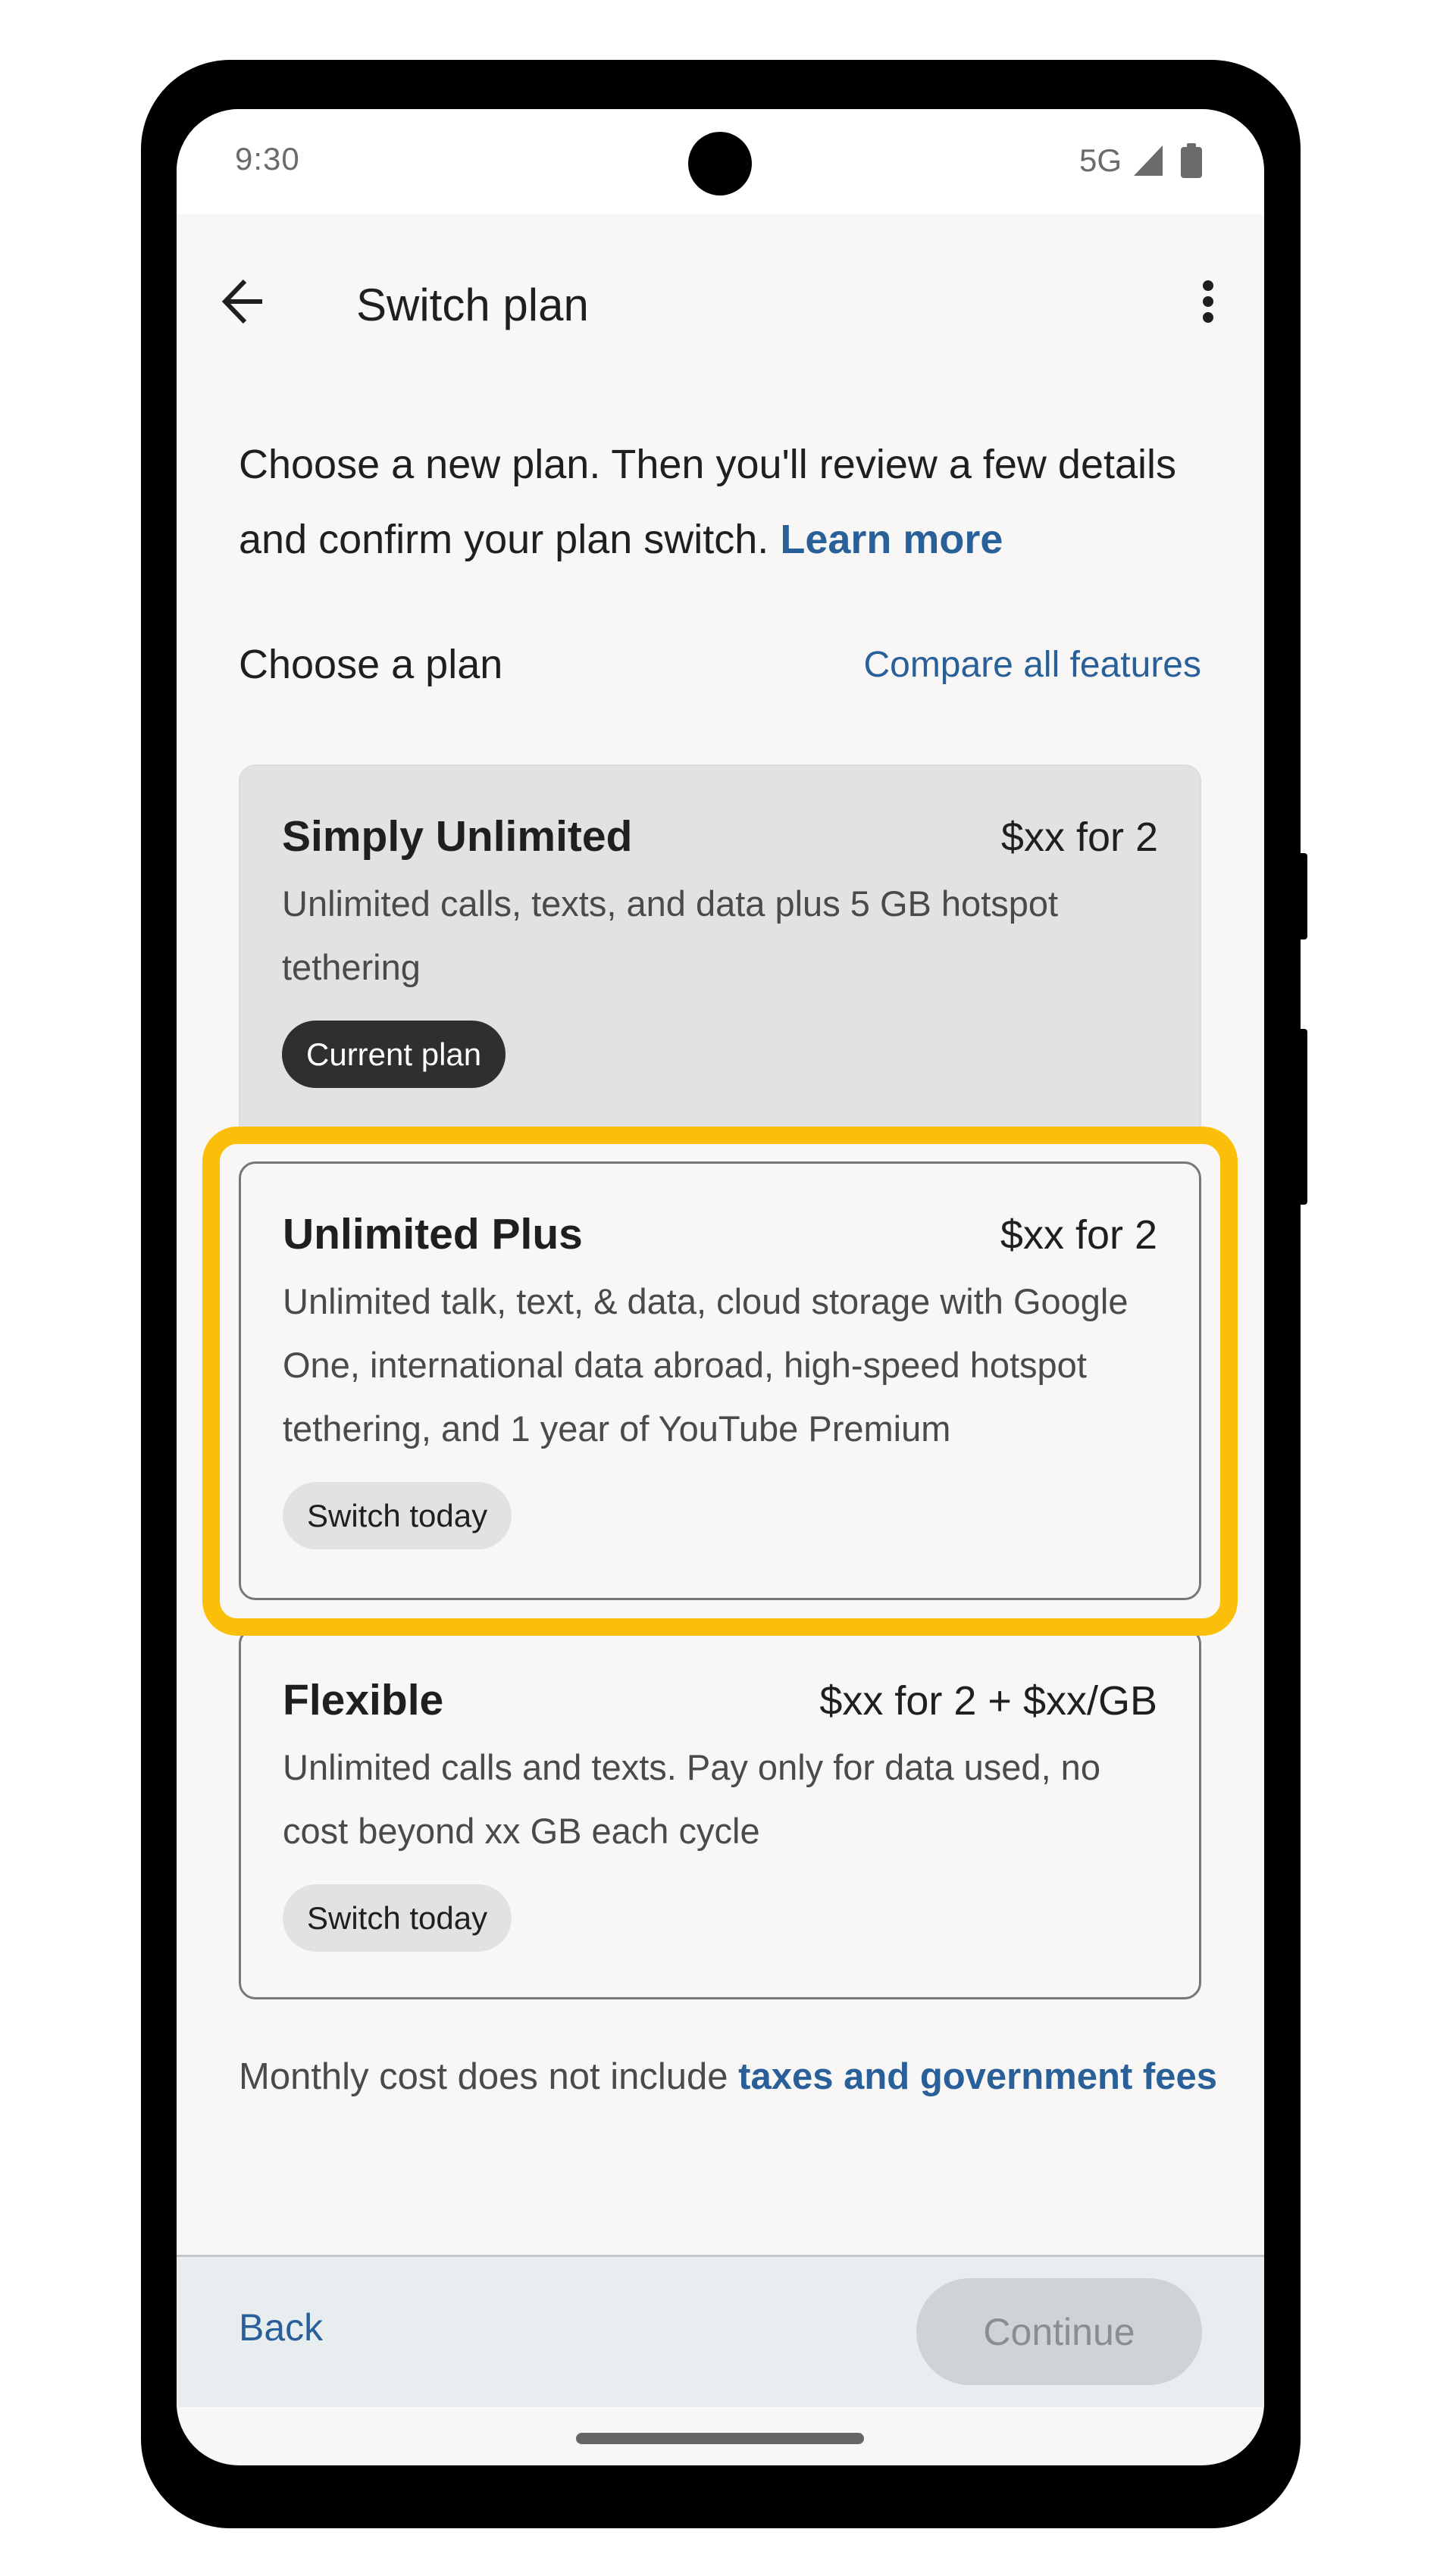 The width and height of the screenshot is (1440, 2576). Describe the element at coordinates (281, 2327) in the screenshot. I see `back-button: Back` at that location.